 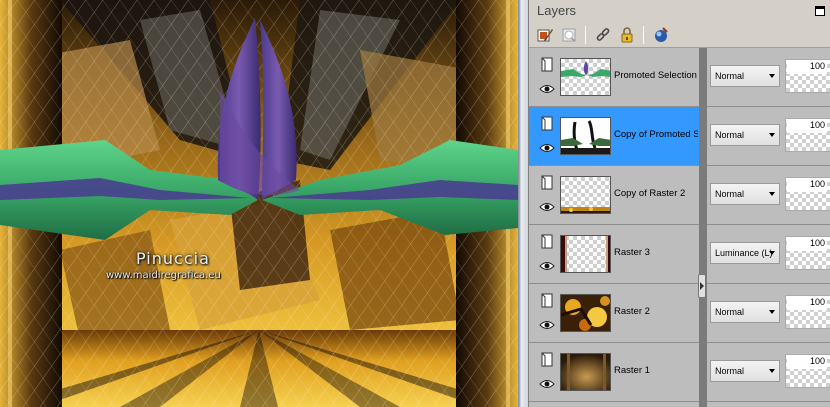 What do you see at coordinates (603, 35) in the screenshot?
I see `link-icon` at bounding box center [603, 35].